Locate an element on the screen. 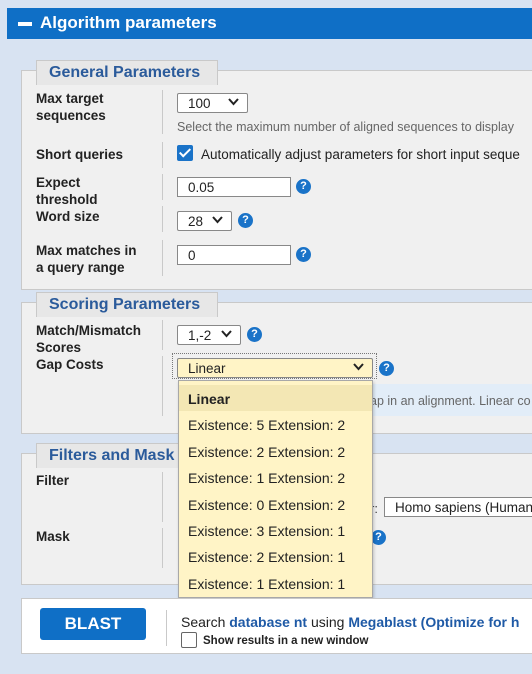  expect-threshold-input: 0.05 is located at coordinates (234, 187).